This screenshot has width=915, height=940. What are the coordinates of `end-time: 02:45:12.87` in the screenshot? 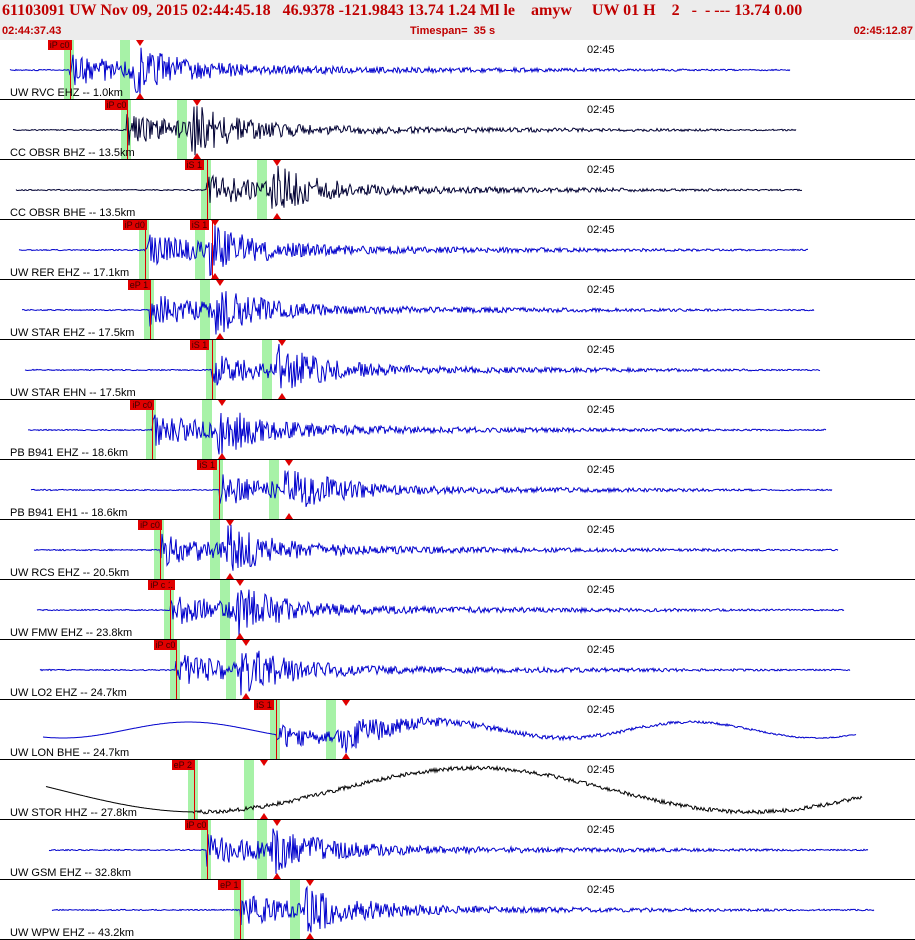 It's located at (883, 31).